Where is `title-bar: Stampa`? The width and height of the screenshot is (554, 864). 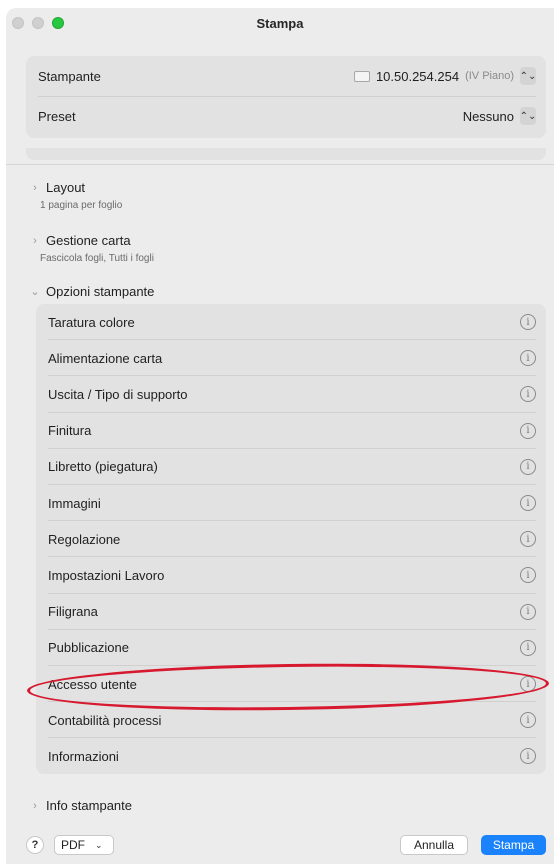
title-bar: Stampa is located at coordinates (280, 23).